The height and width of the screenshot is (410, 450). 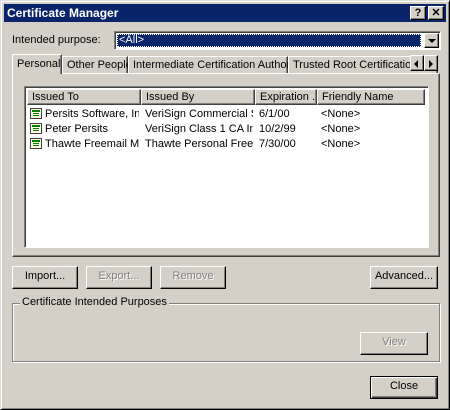 What do you see at coordinates (404, 387) in the screenshot?
I see `close-button: Close` at bounding box center [404, 387].